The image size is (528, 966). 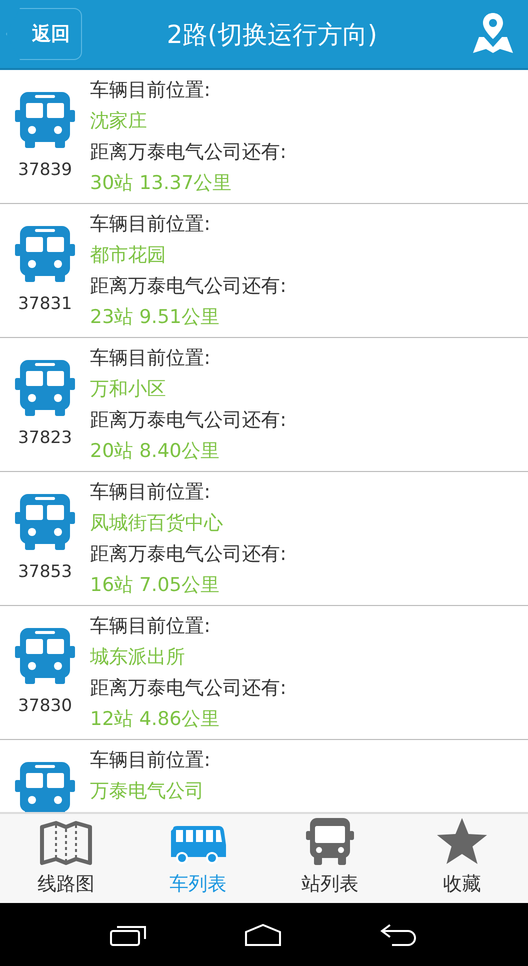 I want to click on recent-apps-icon, so click(x=128, y=935).